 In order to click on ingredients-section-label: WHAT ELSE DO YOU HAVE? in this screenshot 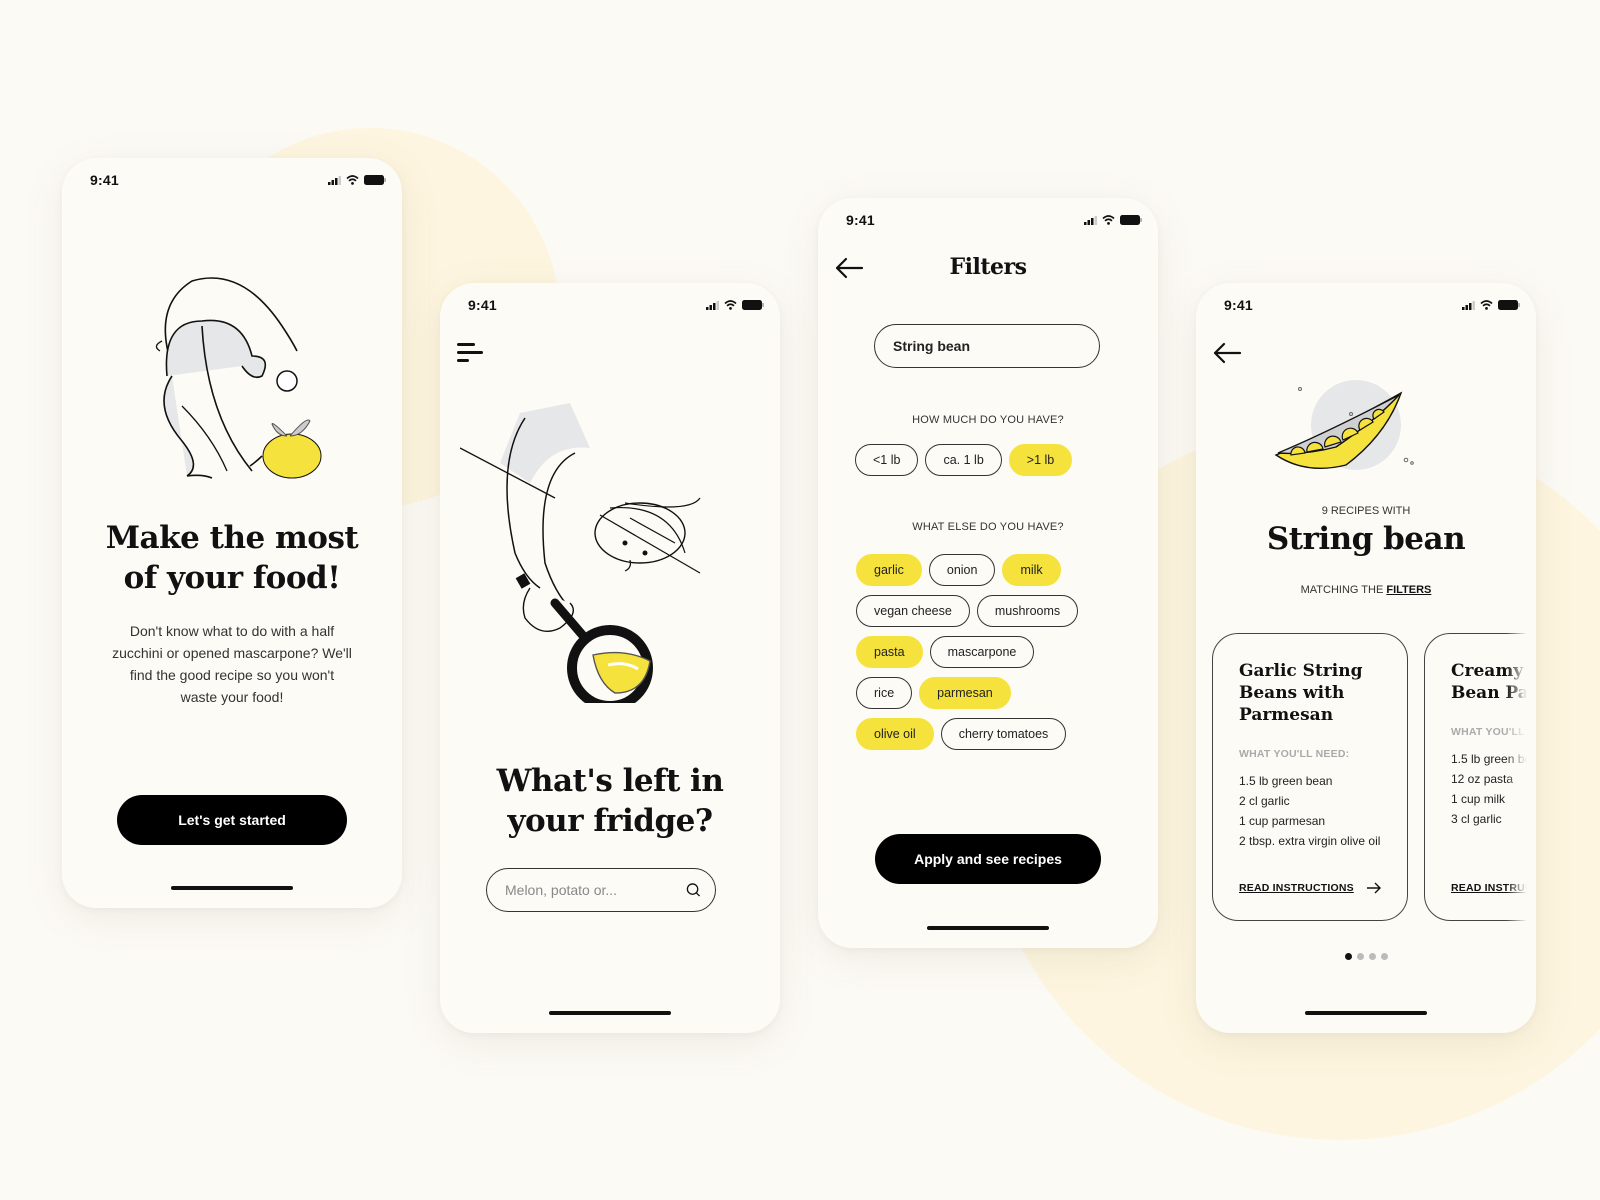, I will do `click(988, 527)`.